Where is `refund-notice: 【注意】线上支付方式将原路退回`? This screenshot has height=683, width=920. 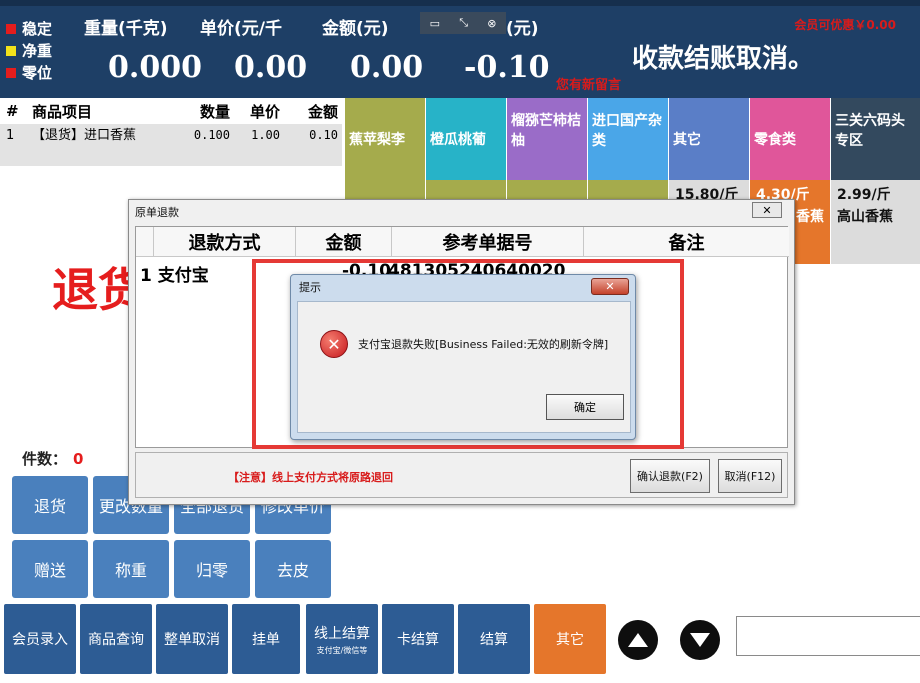 refund-notice: 【注意】线上支付方式将原路退回 is located at coordinates (310, 477).